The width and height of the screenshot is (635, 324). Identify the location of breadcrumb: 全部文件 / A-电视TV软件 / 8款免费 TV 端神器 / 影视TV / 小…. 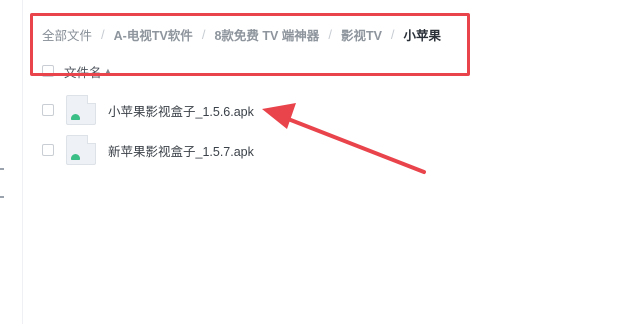
(241, 34).